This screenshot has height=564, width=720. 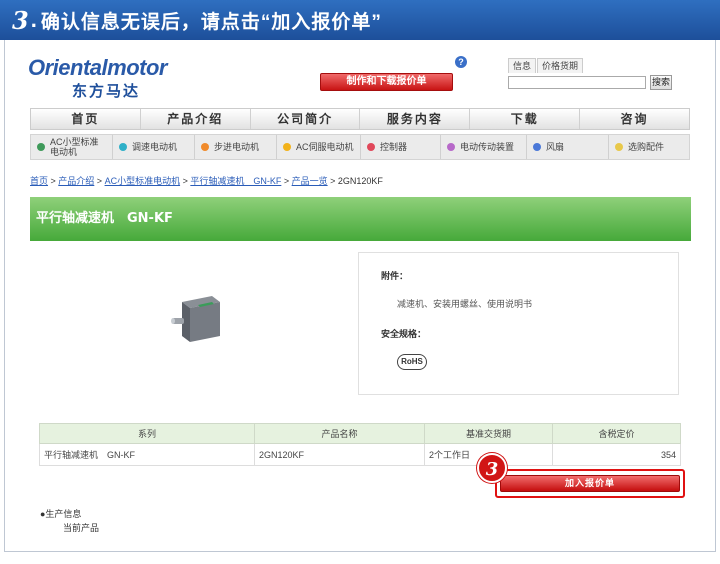 I want to click on category-accessories: 选购配件, so click(x=649, y=147).